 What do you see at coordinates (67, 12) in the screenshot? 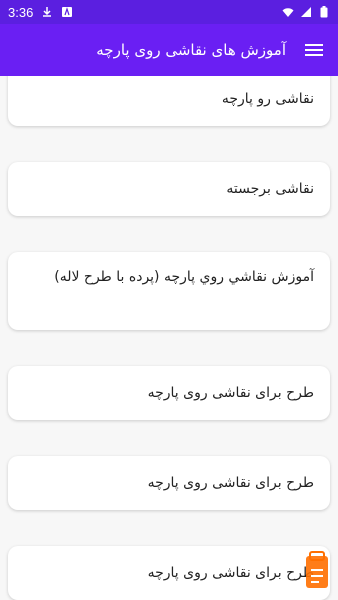
I see `app-notification-icon` at bounding box center [67, 12].